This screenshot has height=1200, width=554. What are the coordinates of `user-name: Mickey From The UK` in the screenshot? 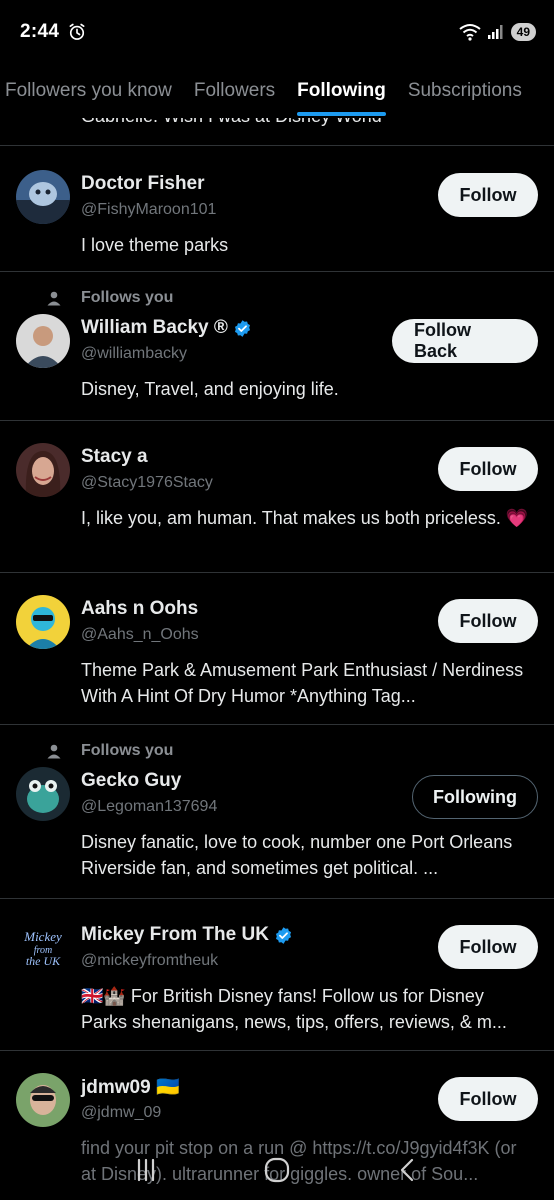 It's located at (175, 935).